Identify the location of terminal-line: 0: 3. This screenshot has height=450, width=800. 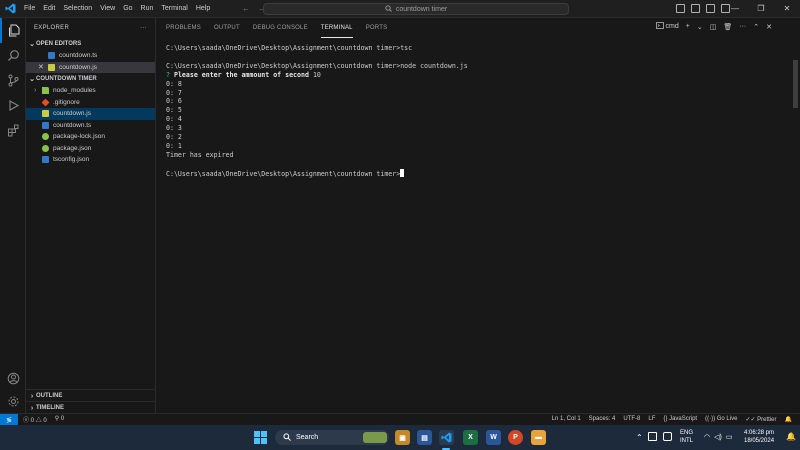
(174, 128).